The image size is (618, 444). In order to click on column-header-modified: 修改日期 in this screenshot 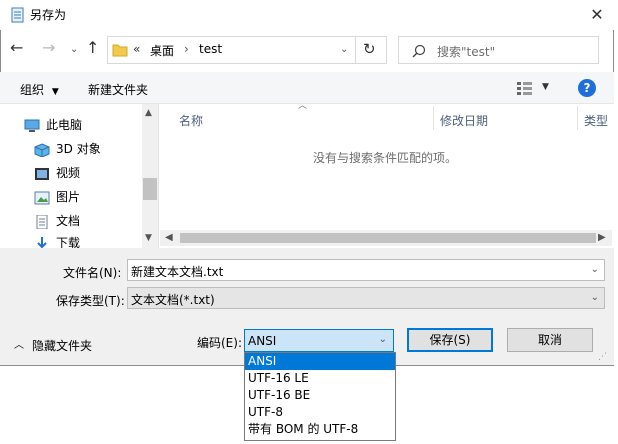, I will do `click(464, 120)`.